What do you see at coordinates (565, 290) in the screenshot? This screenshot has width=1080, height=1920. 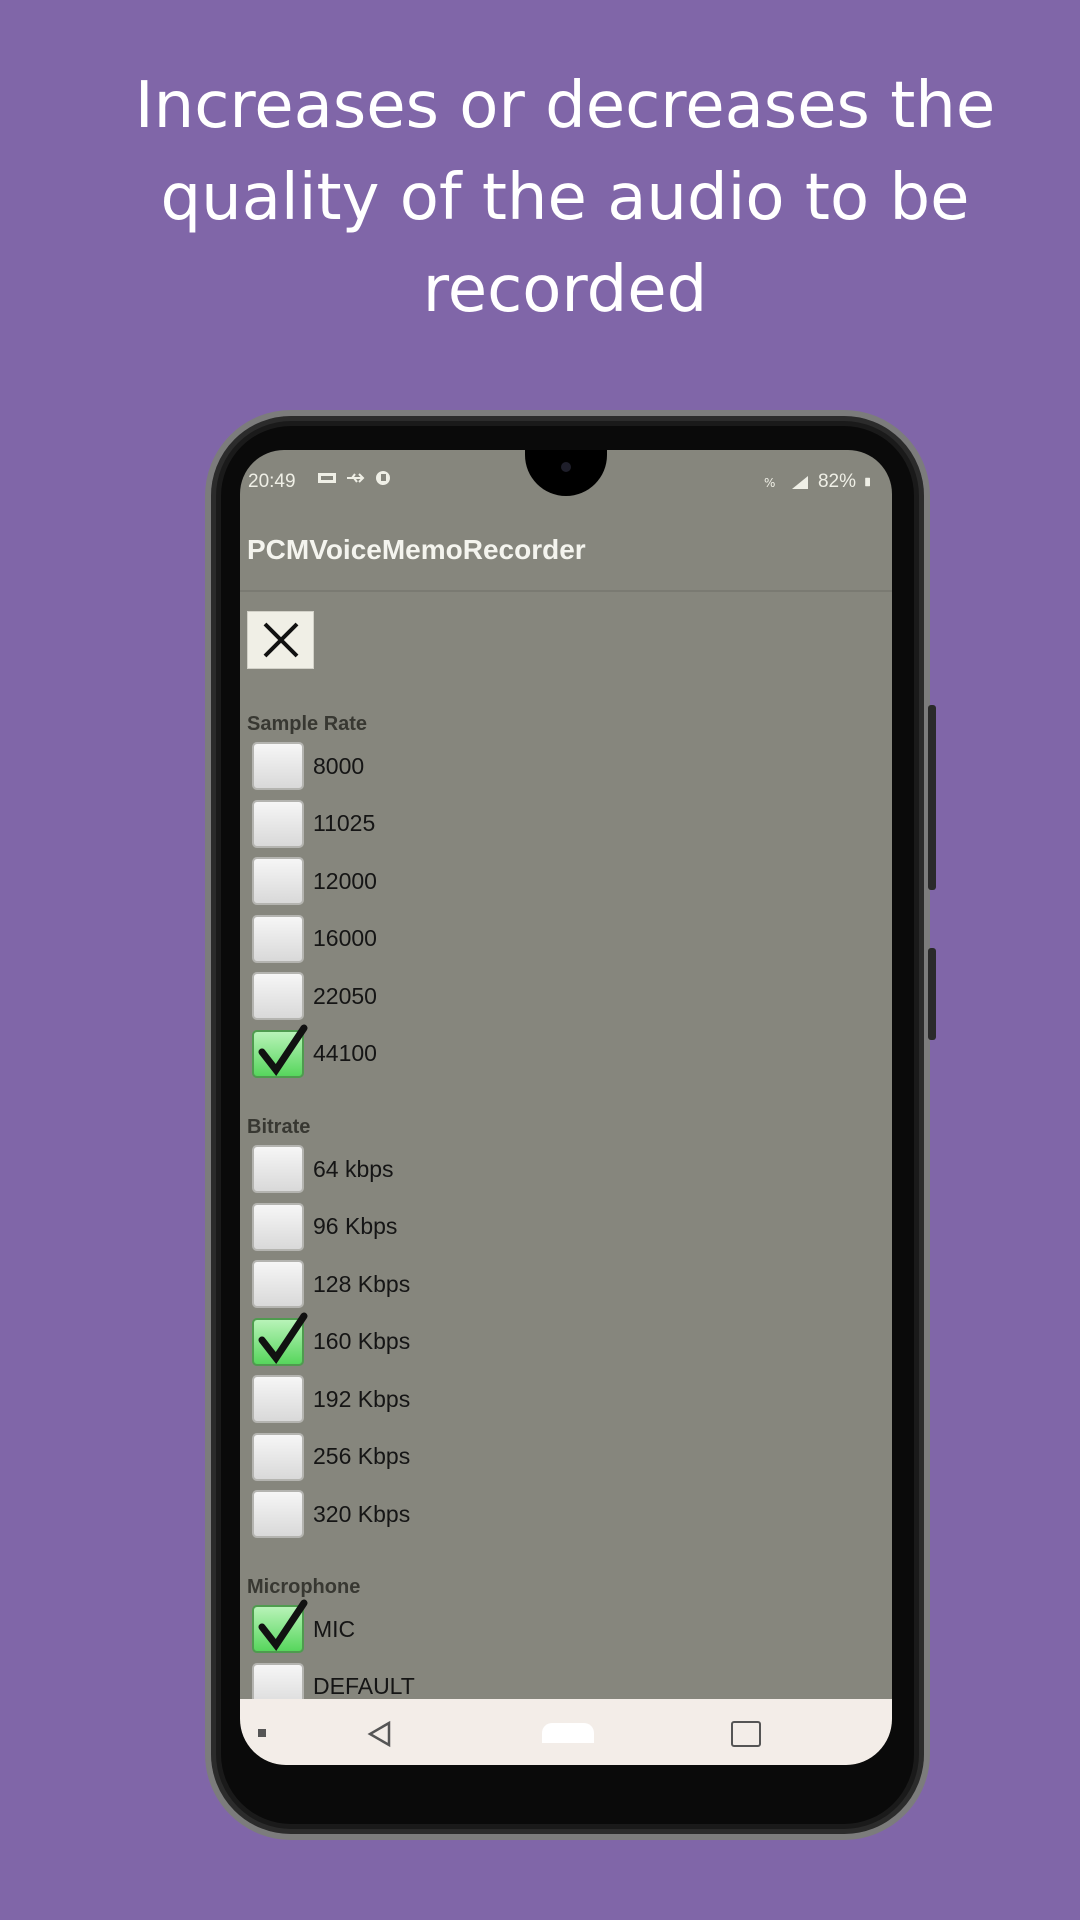 I see `headline-line-3: recorded` at bounding box center [565, 290].